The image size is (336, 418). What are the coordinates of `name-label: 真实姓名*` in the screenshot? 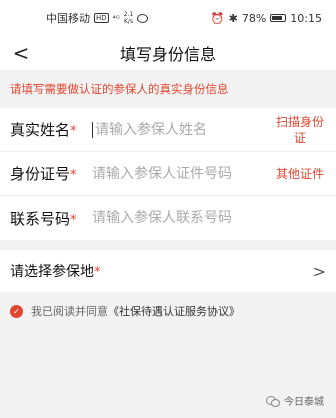 It's located at (51, 129).